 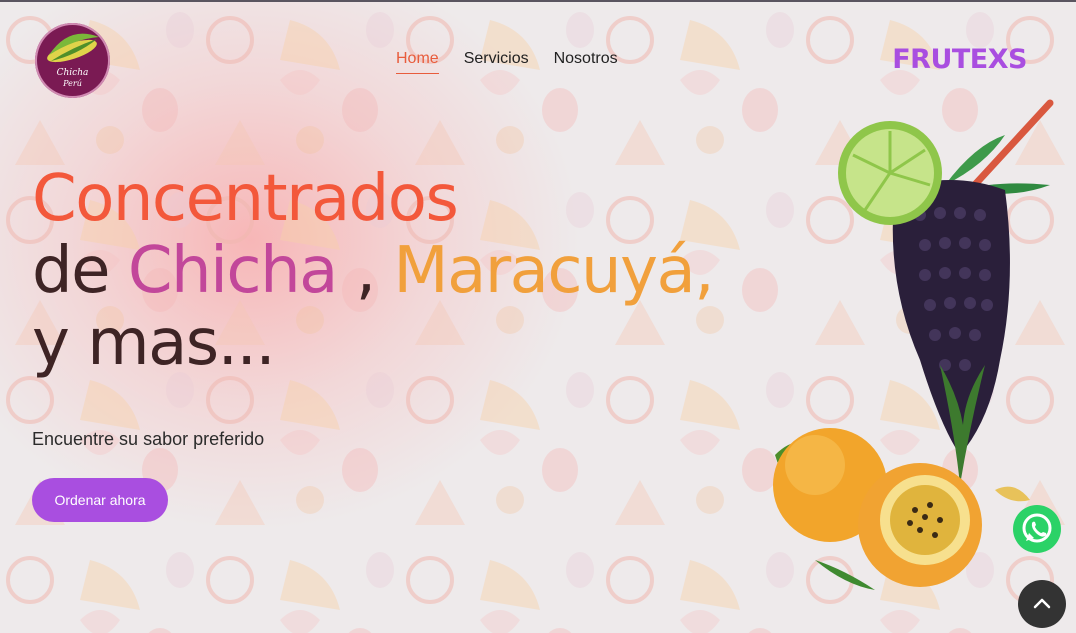 What do you see at coordinates (496, 62) in the screenshot?
I see `nav-servicios: Servicios` at bounding box center [496, 62].